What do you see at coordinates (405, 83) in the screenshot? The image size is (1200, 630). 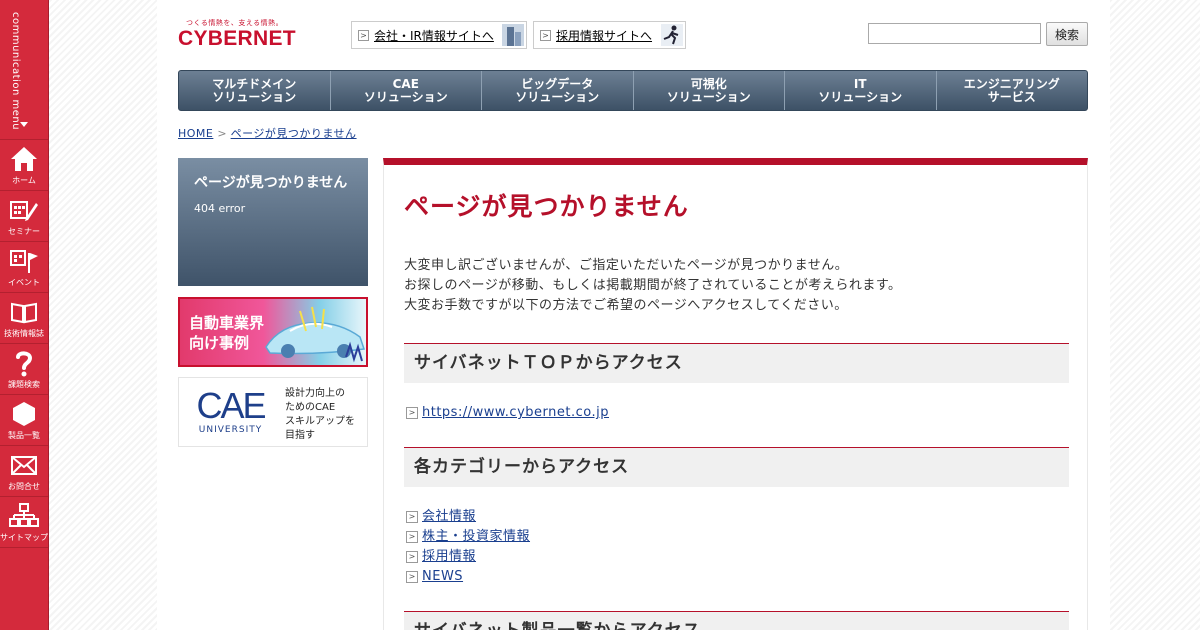 I see `gnav-line1: CAE` at bounding box center [405, 83].